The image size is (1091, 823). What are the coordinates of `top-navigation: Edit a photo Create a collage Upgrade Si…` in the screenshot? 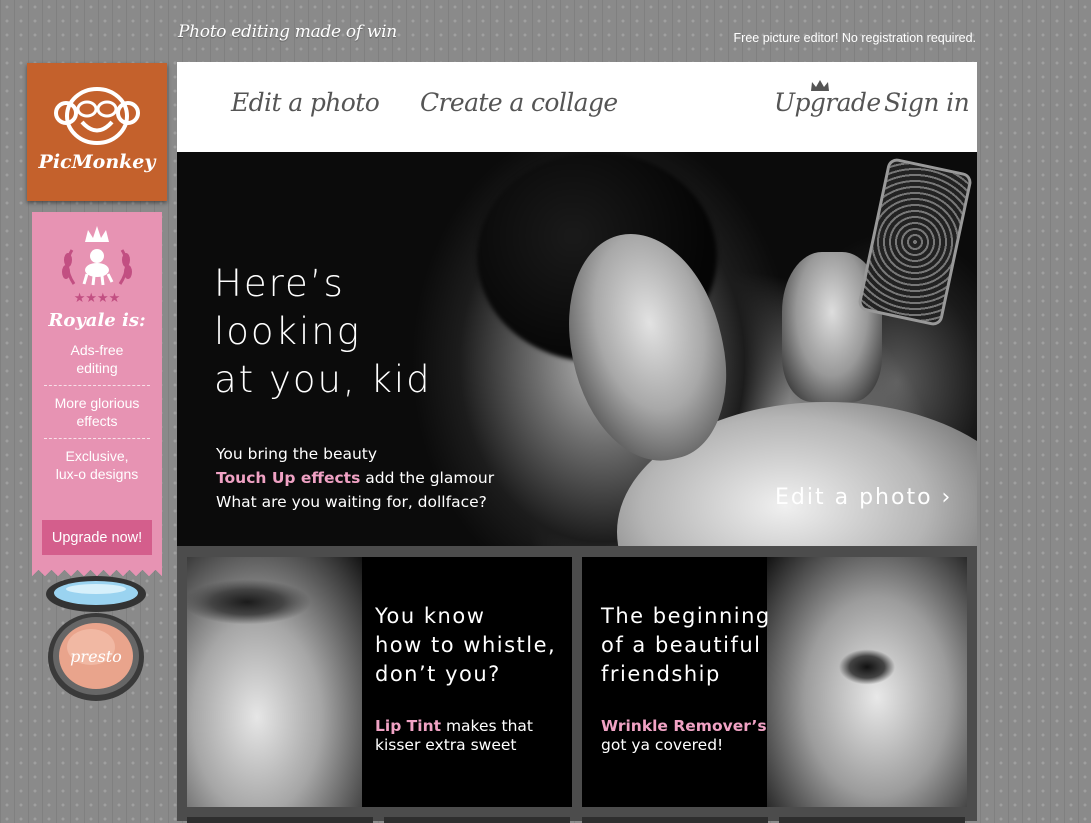 It's located at (577, 107).